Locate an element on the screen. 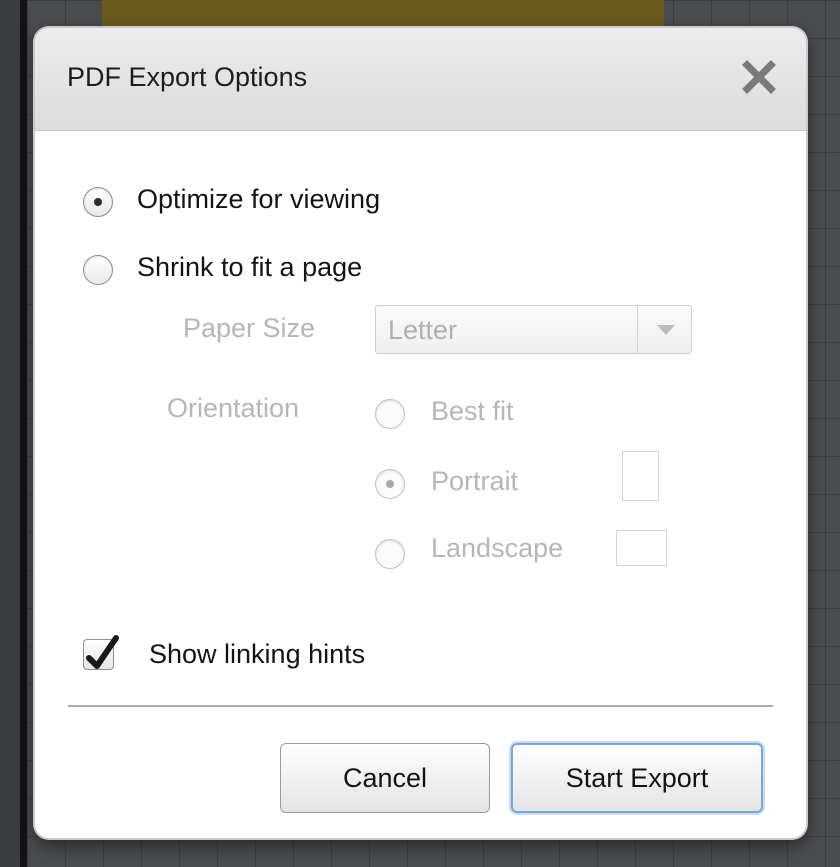  orientation-best-fit-radio is located at coordinates (390, 414).